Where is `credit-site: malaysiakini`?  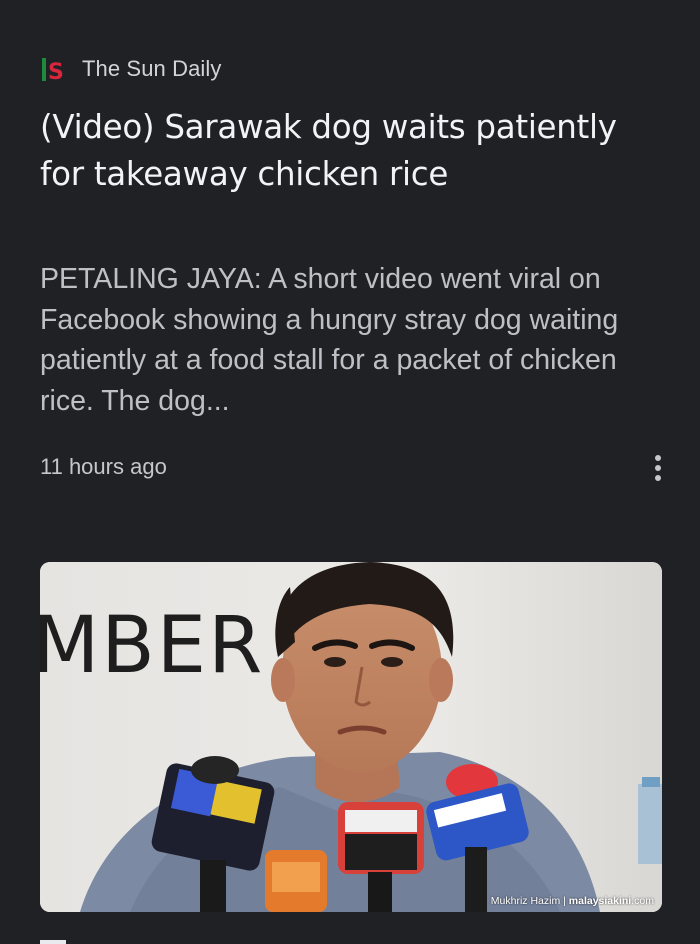 credit-site: malaysiakini is located at coordinates (600, 901).